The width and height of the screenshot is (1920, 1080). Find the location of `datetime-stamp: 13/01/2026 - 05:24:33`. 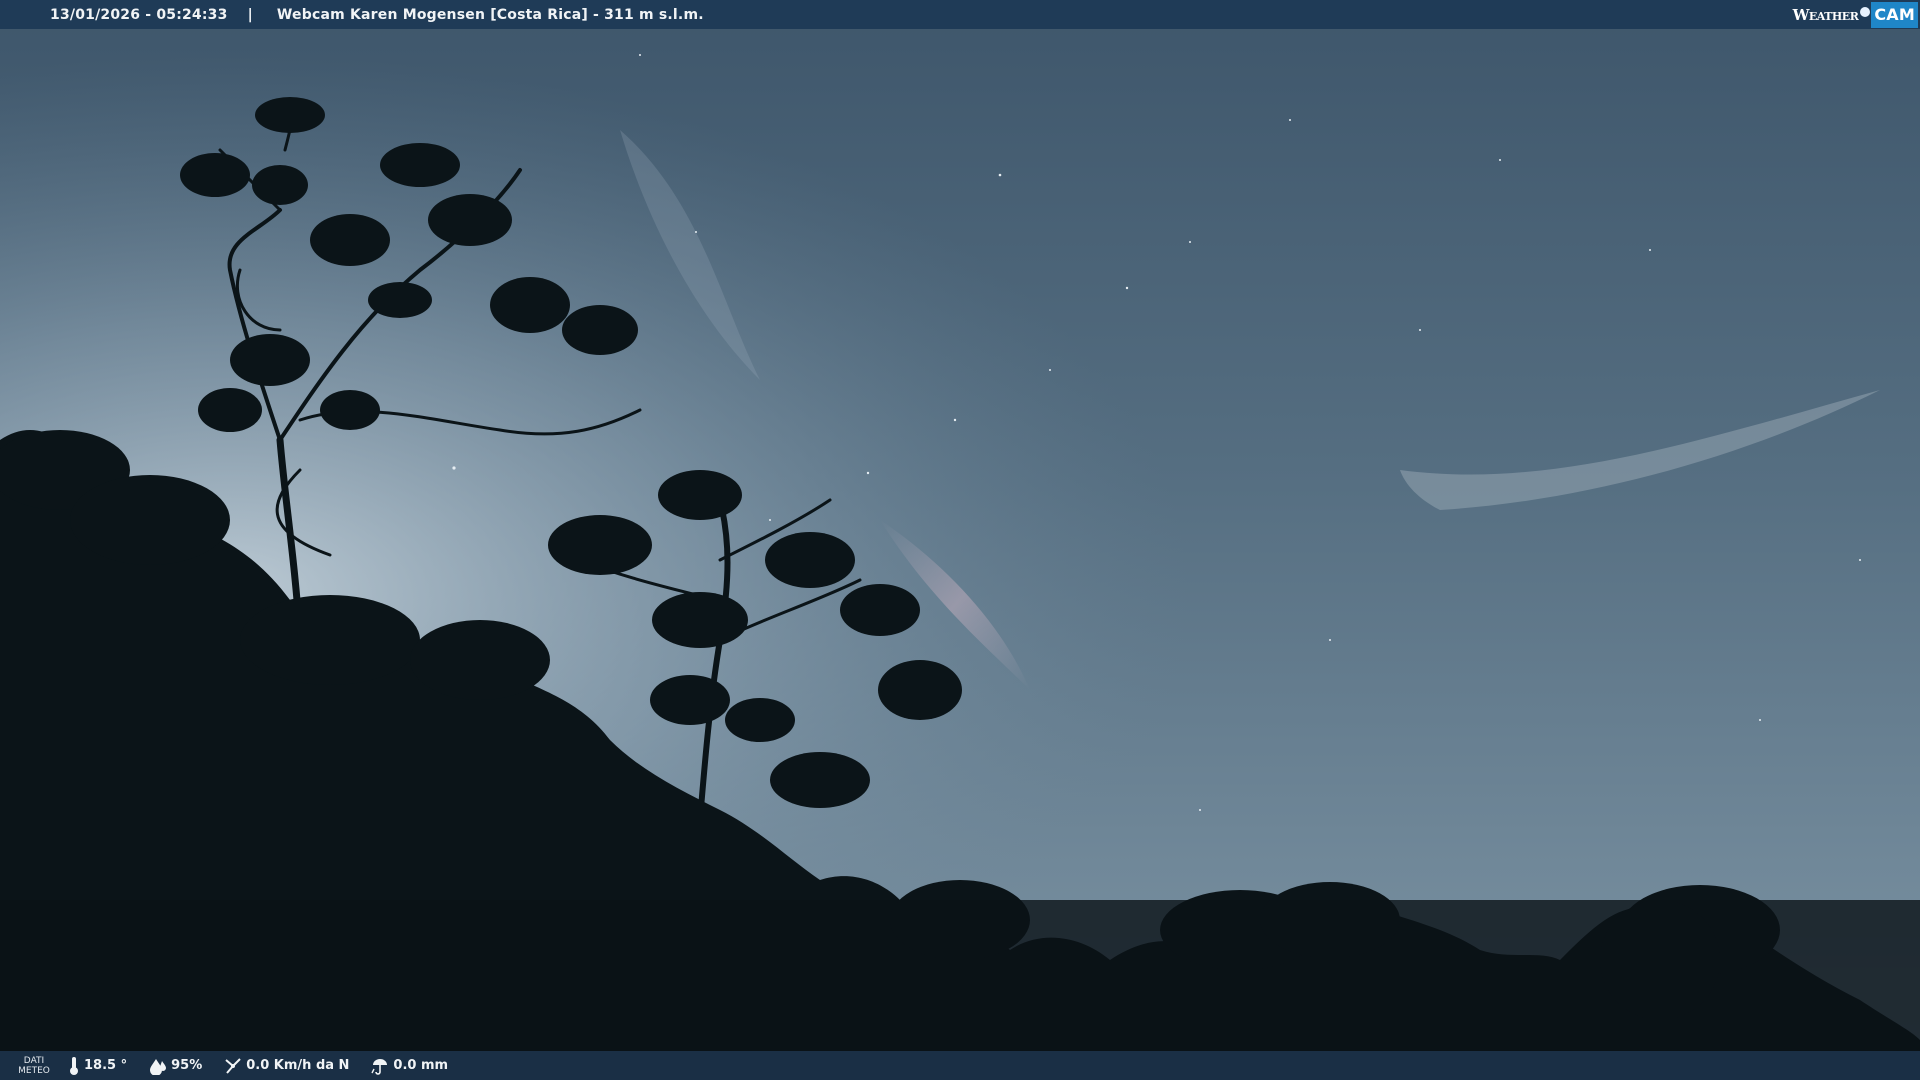

datetime-stamp: 13/01/2026 - 05:24:33 is located at coordinates (139, 14).